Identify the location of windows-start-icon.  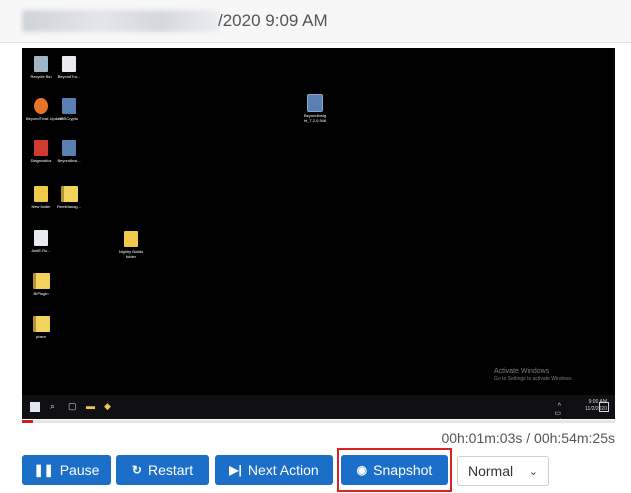
(35, 407).